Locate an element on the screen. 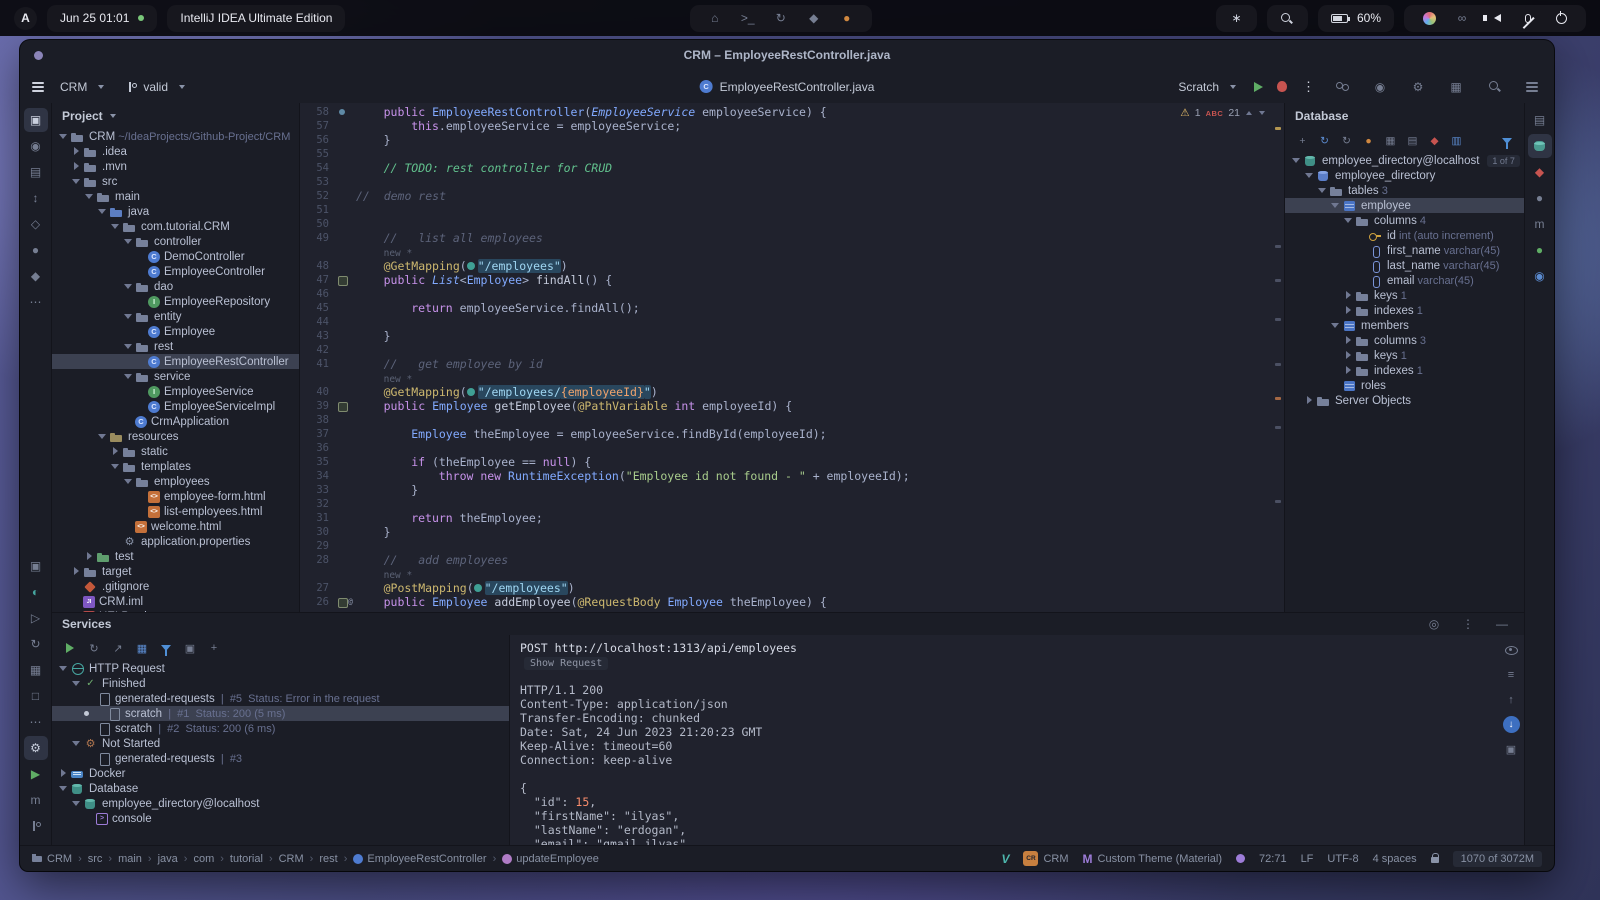 Image resolution: width=1600 pixels, height=900 pixels. palette-icon is located at coordinates (1429, 18).